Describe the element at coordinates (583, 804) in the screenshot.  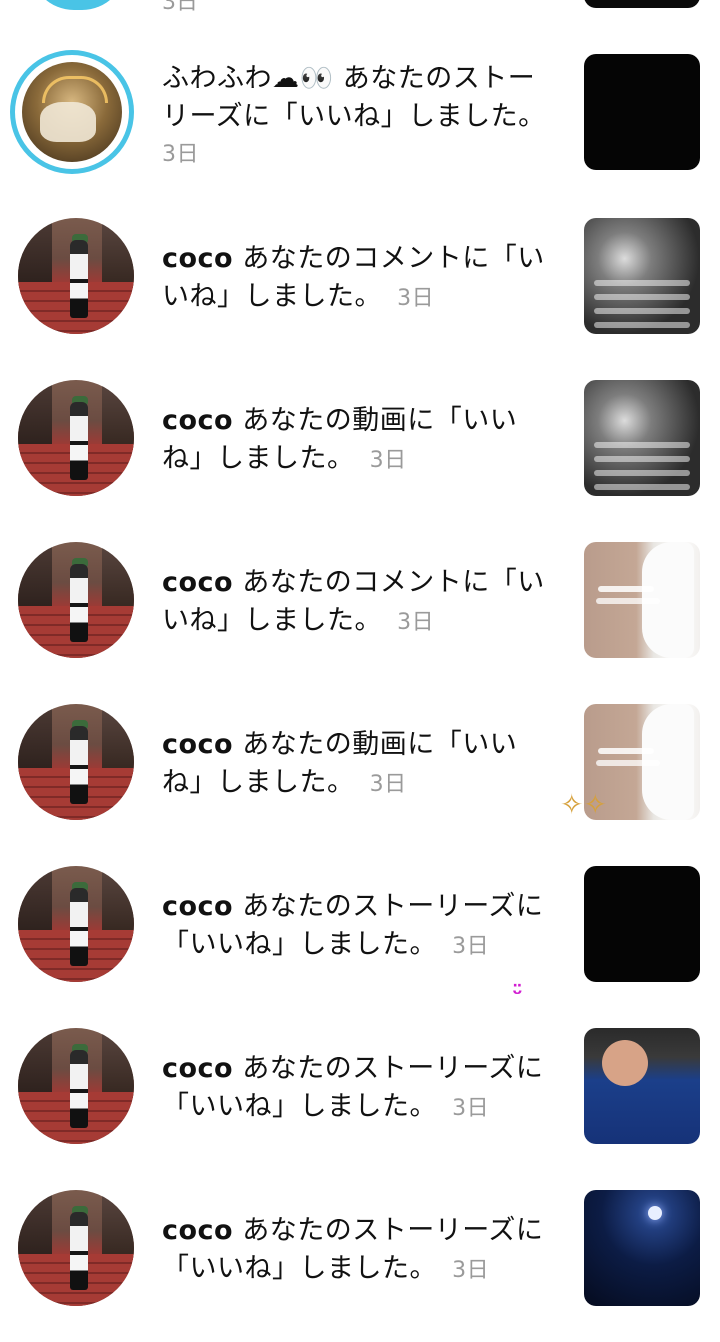
I see `sparkle-icon: ✧✧` at that location.